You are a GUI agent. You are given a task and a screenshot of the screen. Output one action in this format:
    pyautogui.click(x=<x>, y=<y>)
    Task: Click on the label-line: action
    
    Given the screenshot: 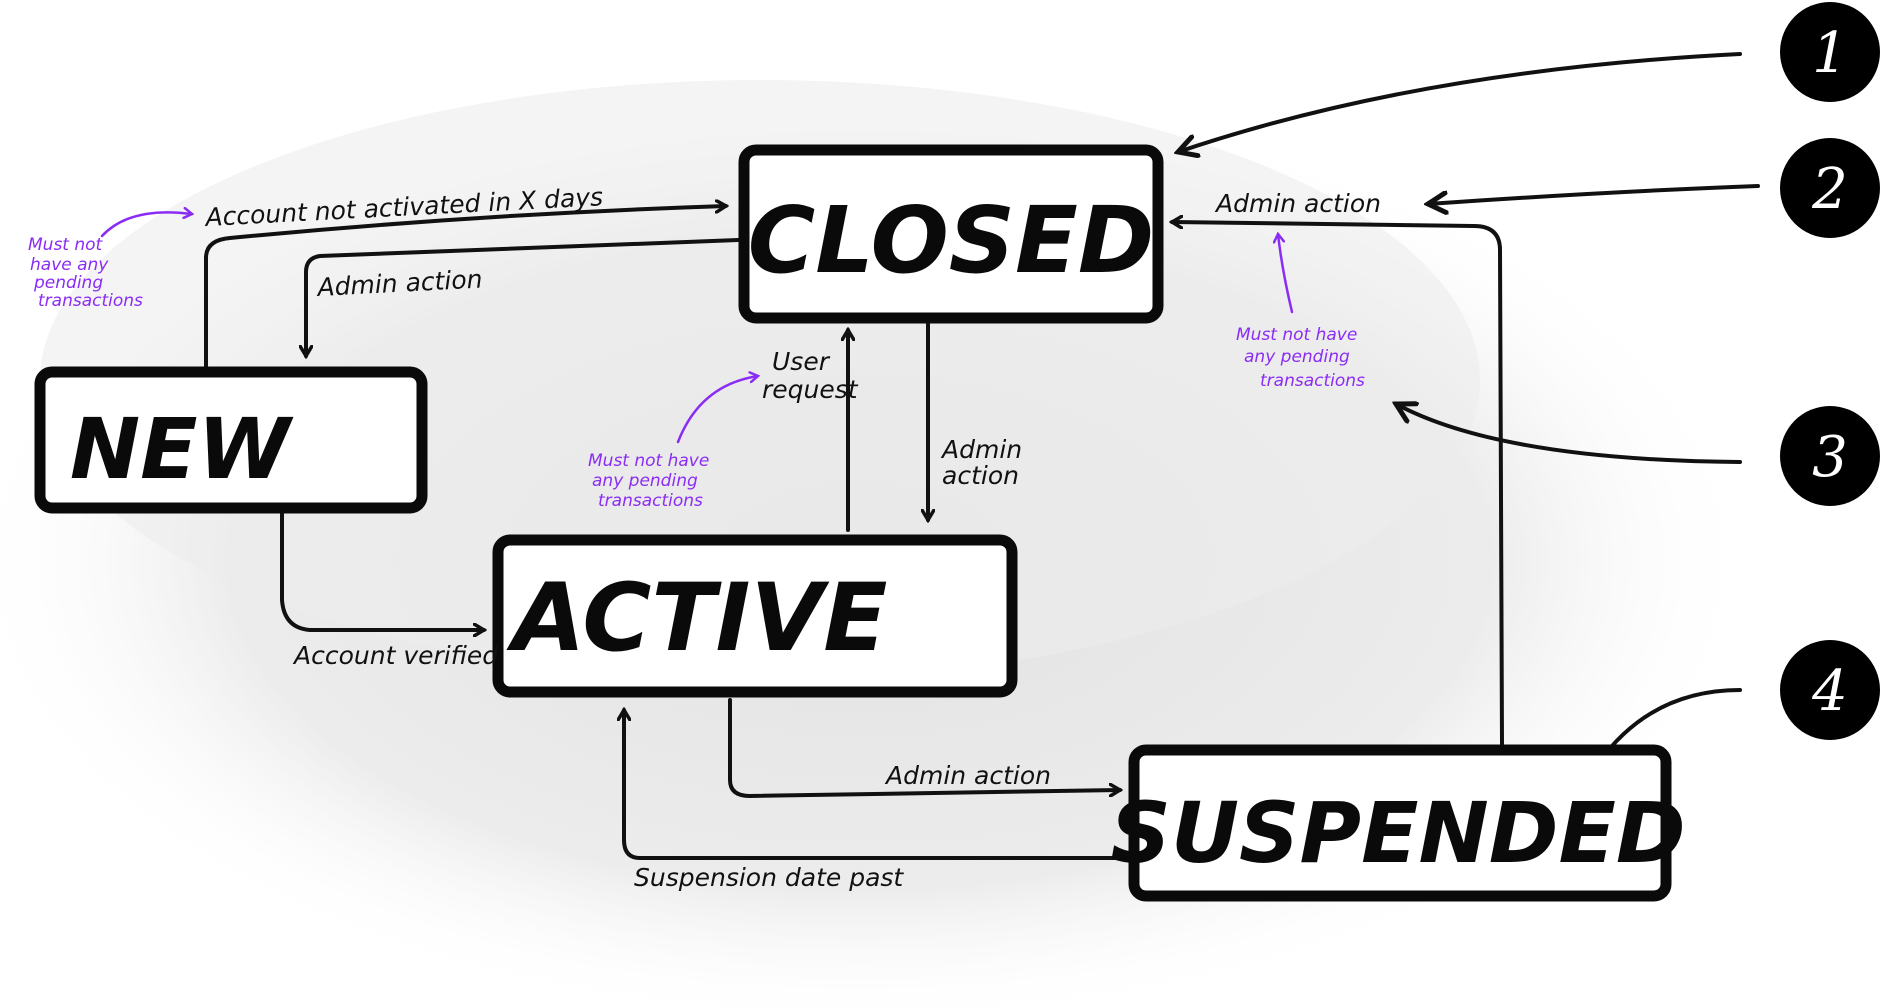 What is the action you would take?
    pyautogui.click(x=980, y=475)
    